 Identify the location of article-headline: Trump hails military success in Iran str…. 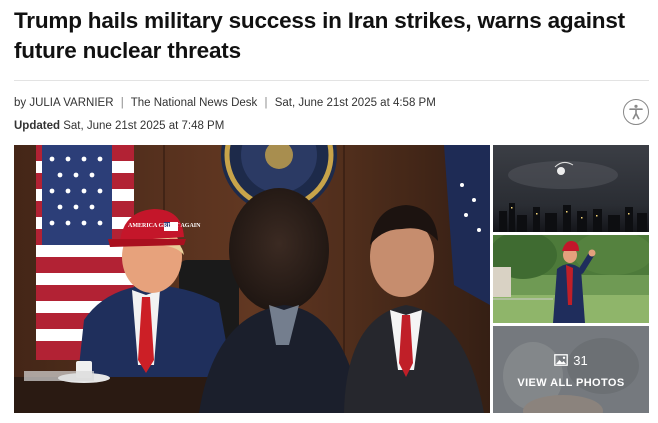
(319, 35).